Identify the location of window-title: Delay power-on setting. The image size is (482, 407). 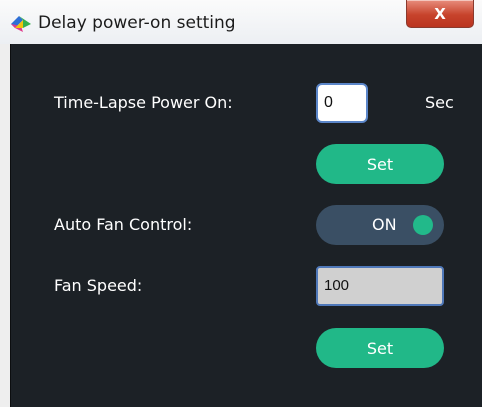
(137, 23).